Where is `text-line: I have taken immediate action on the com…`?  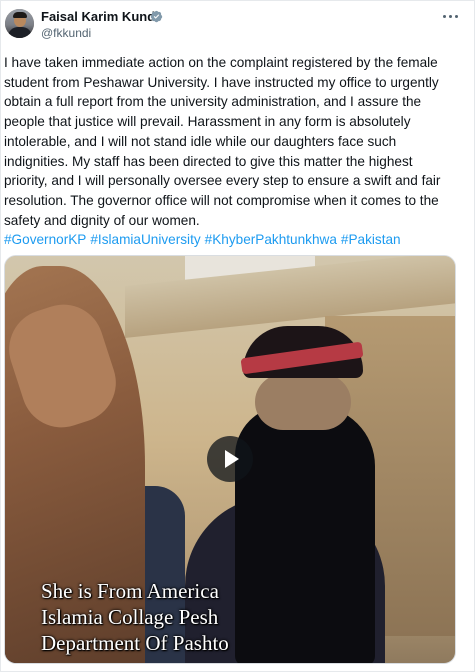 text-line: I have taken immediate action on the com… is located at coordinates (221, 62).